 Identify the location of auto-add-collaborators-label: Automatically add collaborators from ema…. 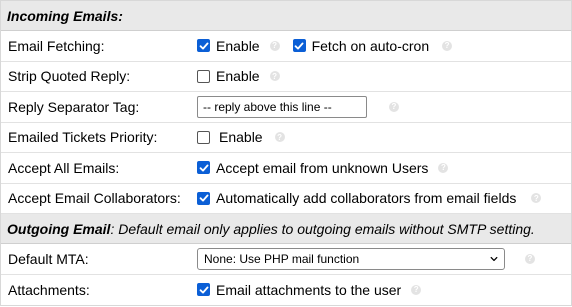
(366, 198).